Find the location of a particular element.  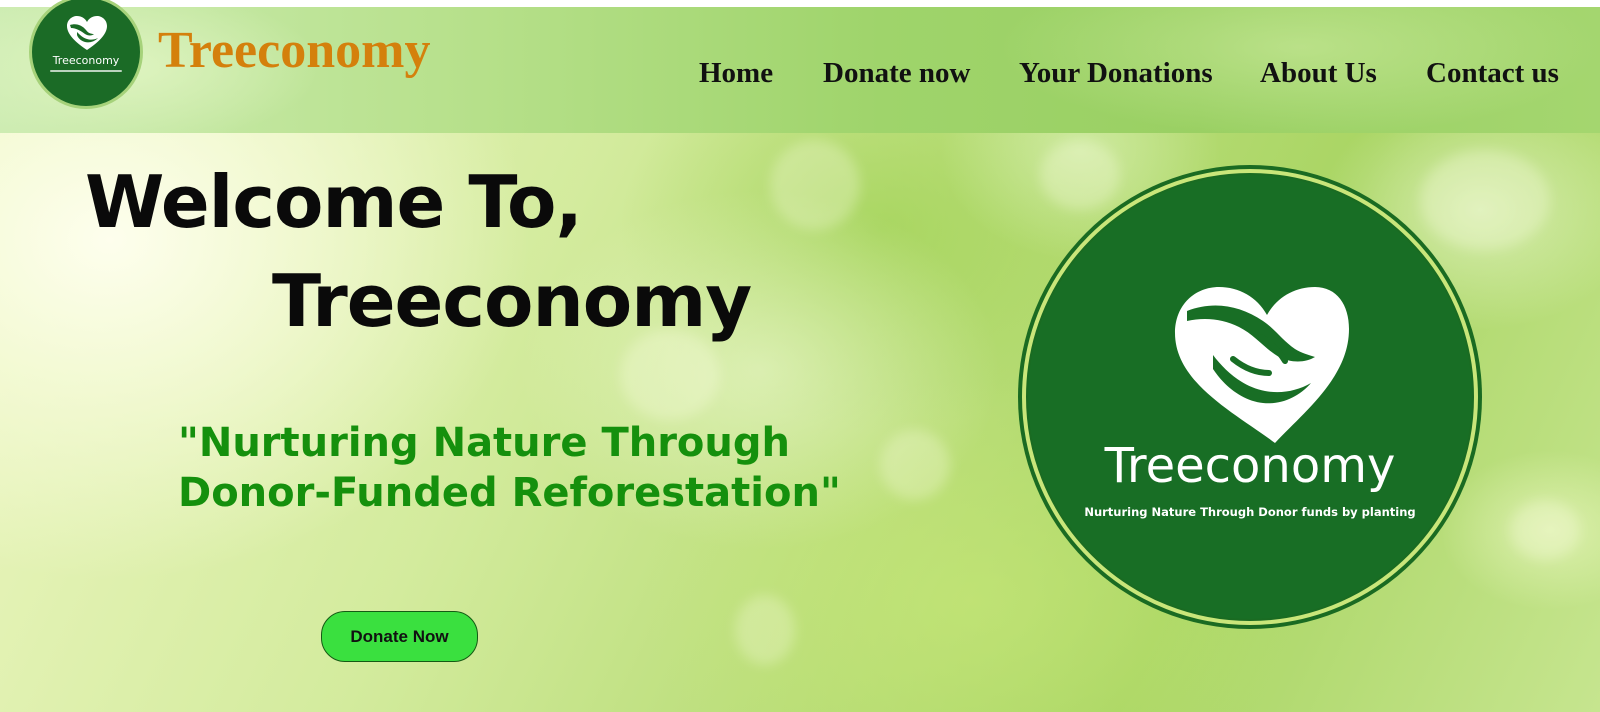

big-logo-name: Treeconomy is located at coordinates (1250, 466).